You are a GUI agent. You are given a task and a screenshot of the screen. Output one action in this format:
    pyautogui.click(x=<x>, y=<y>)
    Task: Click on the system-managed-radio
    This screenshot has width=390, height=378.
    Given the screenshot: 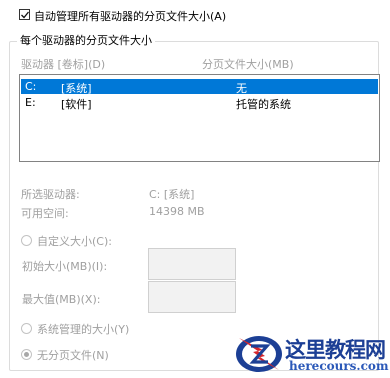 What is the action you would take?
    pyautogui.click(x=26, y=328)
    